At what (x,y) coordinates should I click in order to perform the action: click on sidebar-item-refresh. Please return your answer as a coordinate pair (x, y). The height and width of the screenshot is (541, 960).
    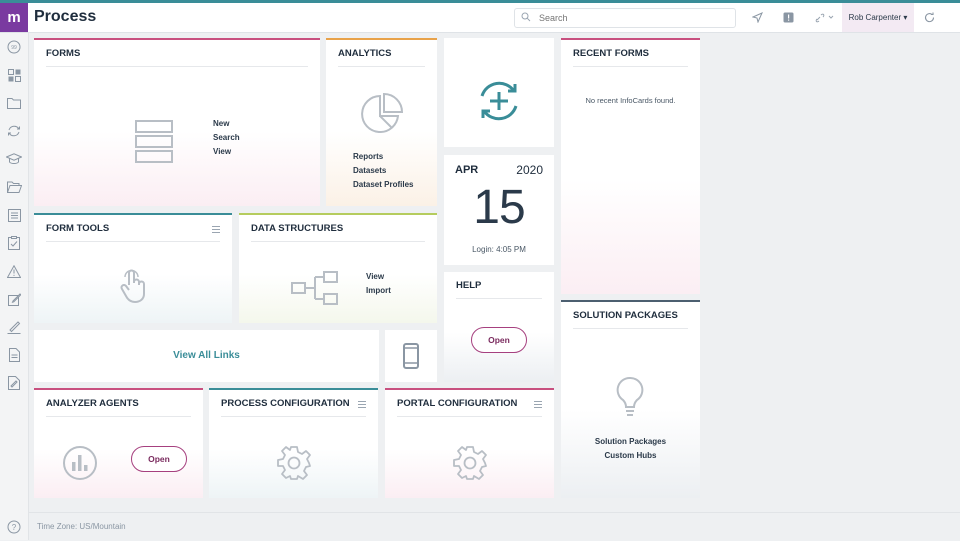
    Looking at the image, I should click on (14, 131).